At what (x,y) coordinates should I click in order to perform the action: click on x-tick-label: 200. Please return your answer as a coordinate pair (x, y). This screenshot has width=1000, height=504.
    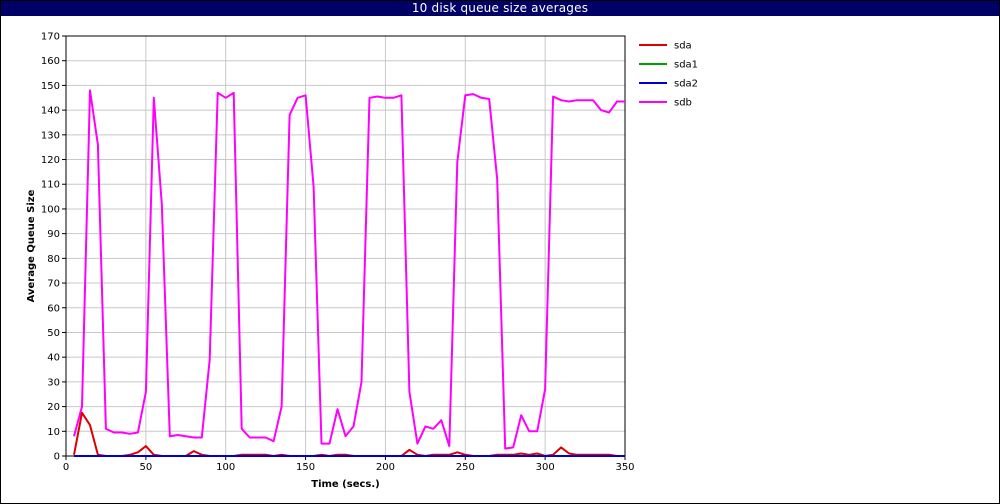
    Looking at the image, I should click on (385, 467).